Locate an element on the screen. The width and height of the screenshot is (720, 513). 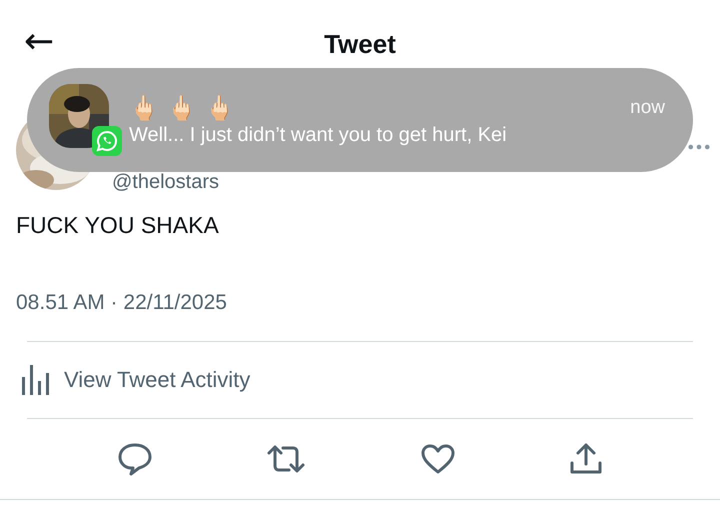
notification-time: now is located at coordinates (647, 107).